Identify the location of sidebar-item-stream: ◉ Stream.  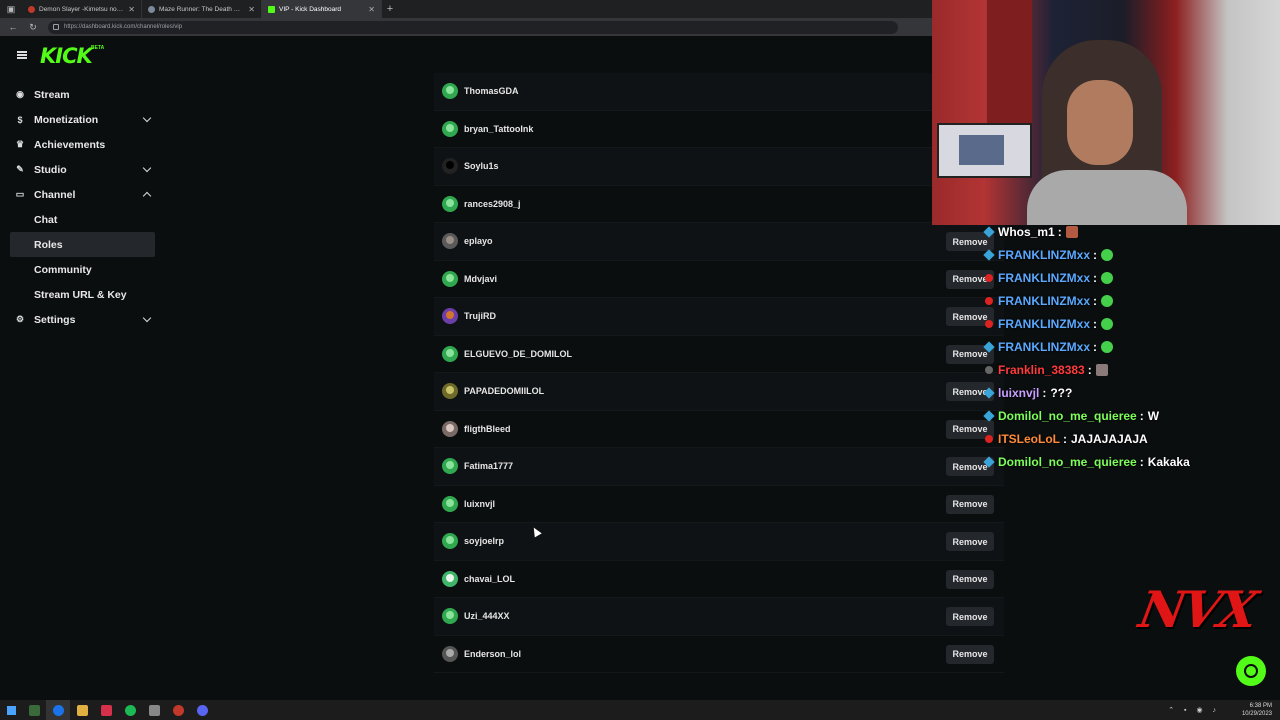
(80, 94).